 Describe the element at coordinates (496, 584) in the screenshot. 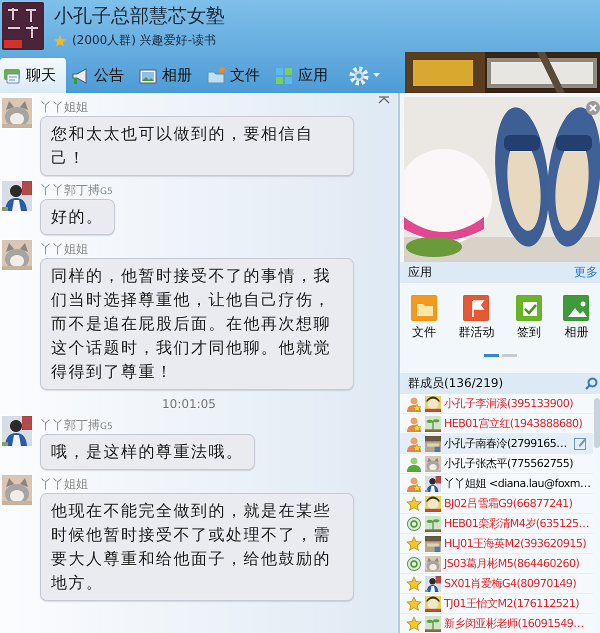

I see `member-row: SX01肖爱梅G4(80970149)` at that location.